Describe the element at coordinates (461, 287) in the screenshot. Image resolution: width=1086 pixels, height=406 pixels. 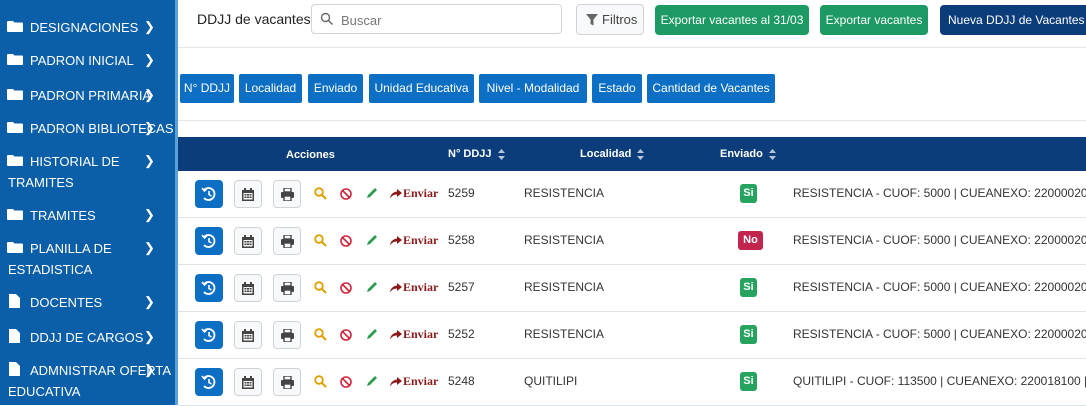
I see `cell-num-ddjj: 5257` at that location.